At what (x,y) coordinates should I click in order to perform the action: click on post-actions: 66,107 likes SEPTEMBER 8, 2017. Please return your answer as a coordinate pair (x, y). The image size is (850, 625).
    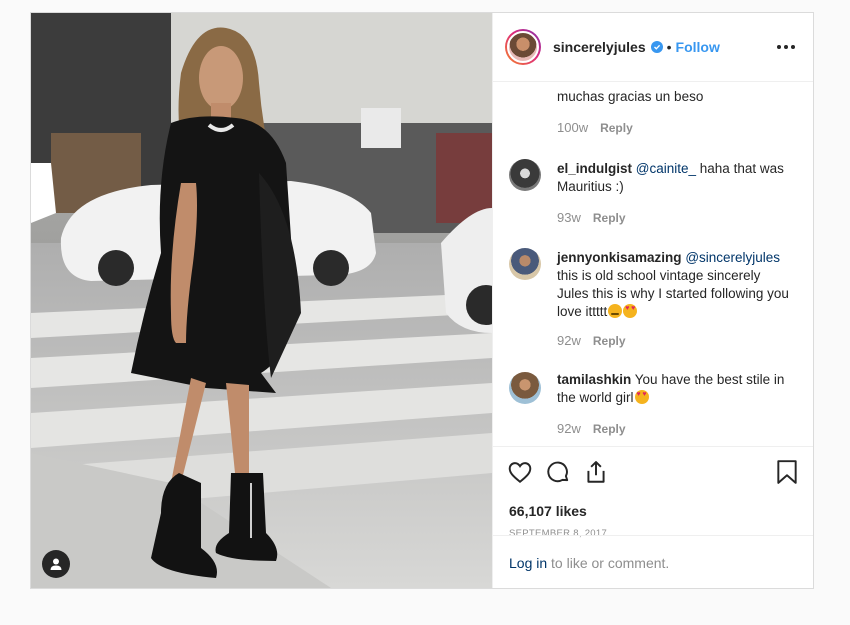
    Looking at the image, I should click on (653, 492).